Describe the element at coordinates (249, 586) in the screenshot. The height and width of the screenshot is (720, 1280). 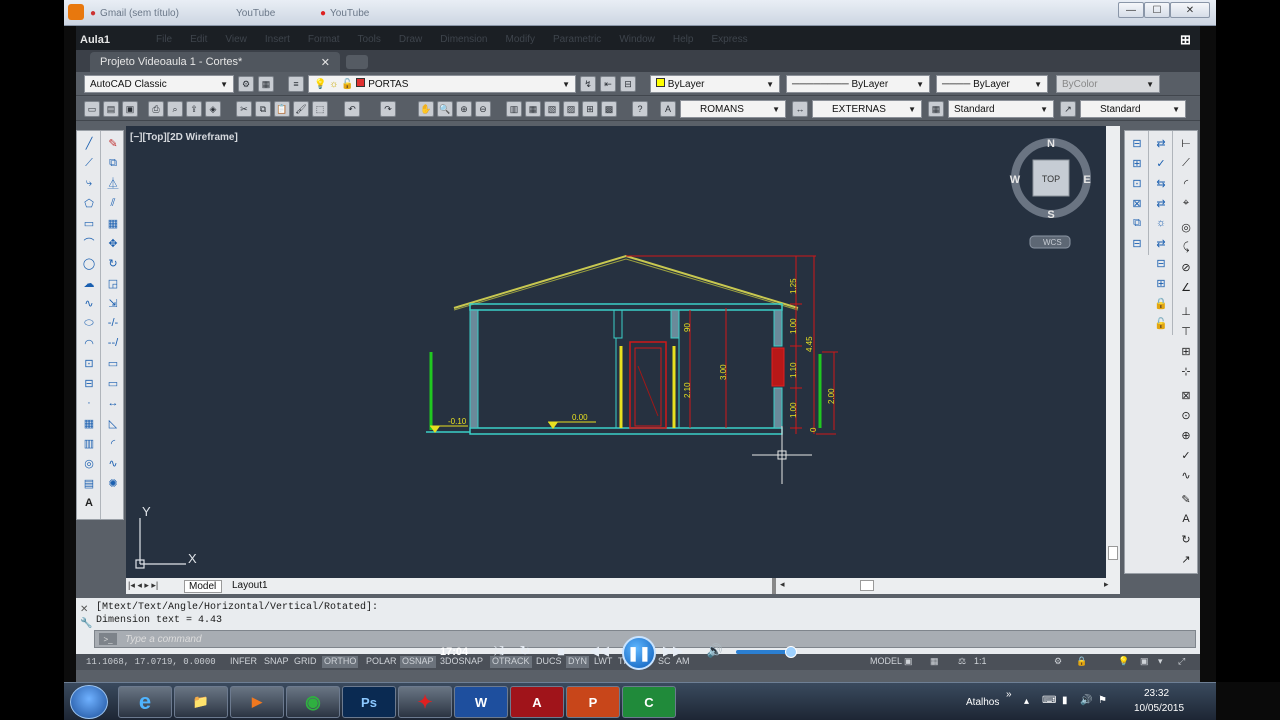
I see `tab-layout1: Layout1` at that location.